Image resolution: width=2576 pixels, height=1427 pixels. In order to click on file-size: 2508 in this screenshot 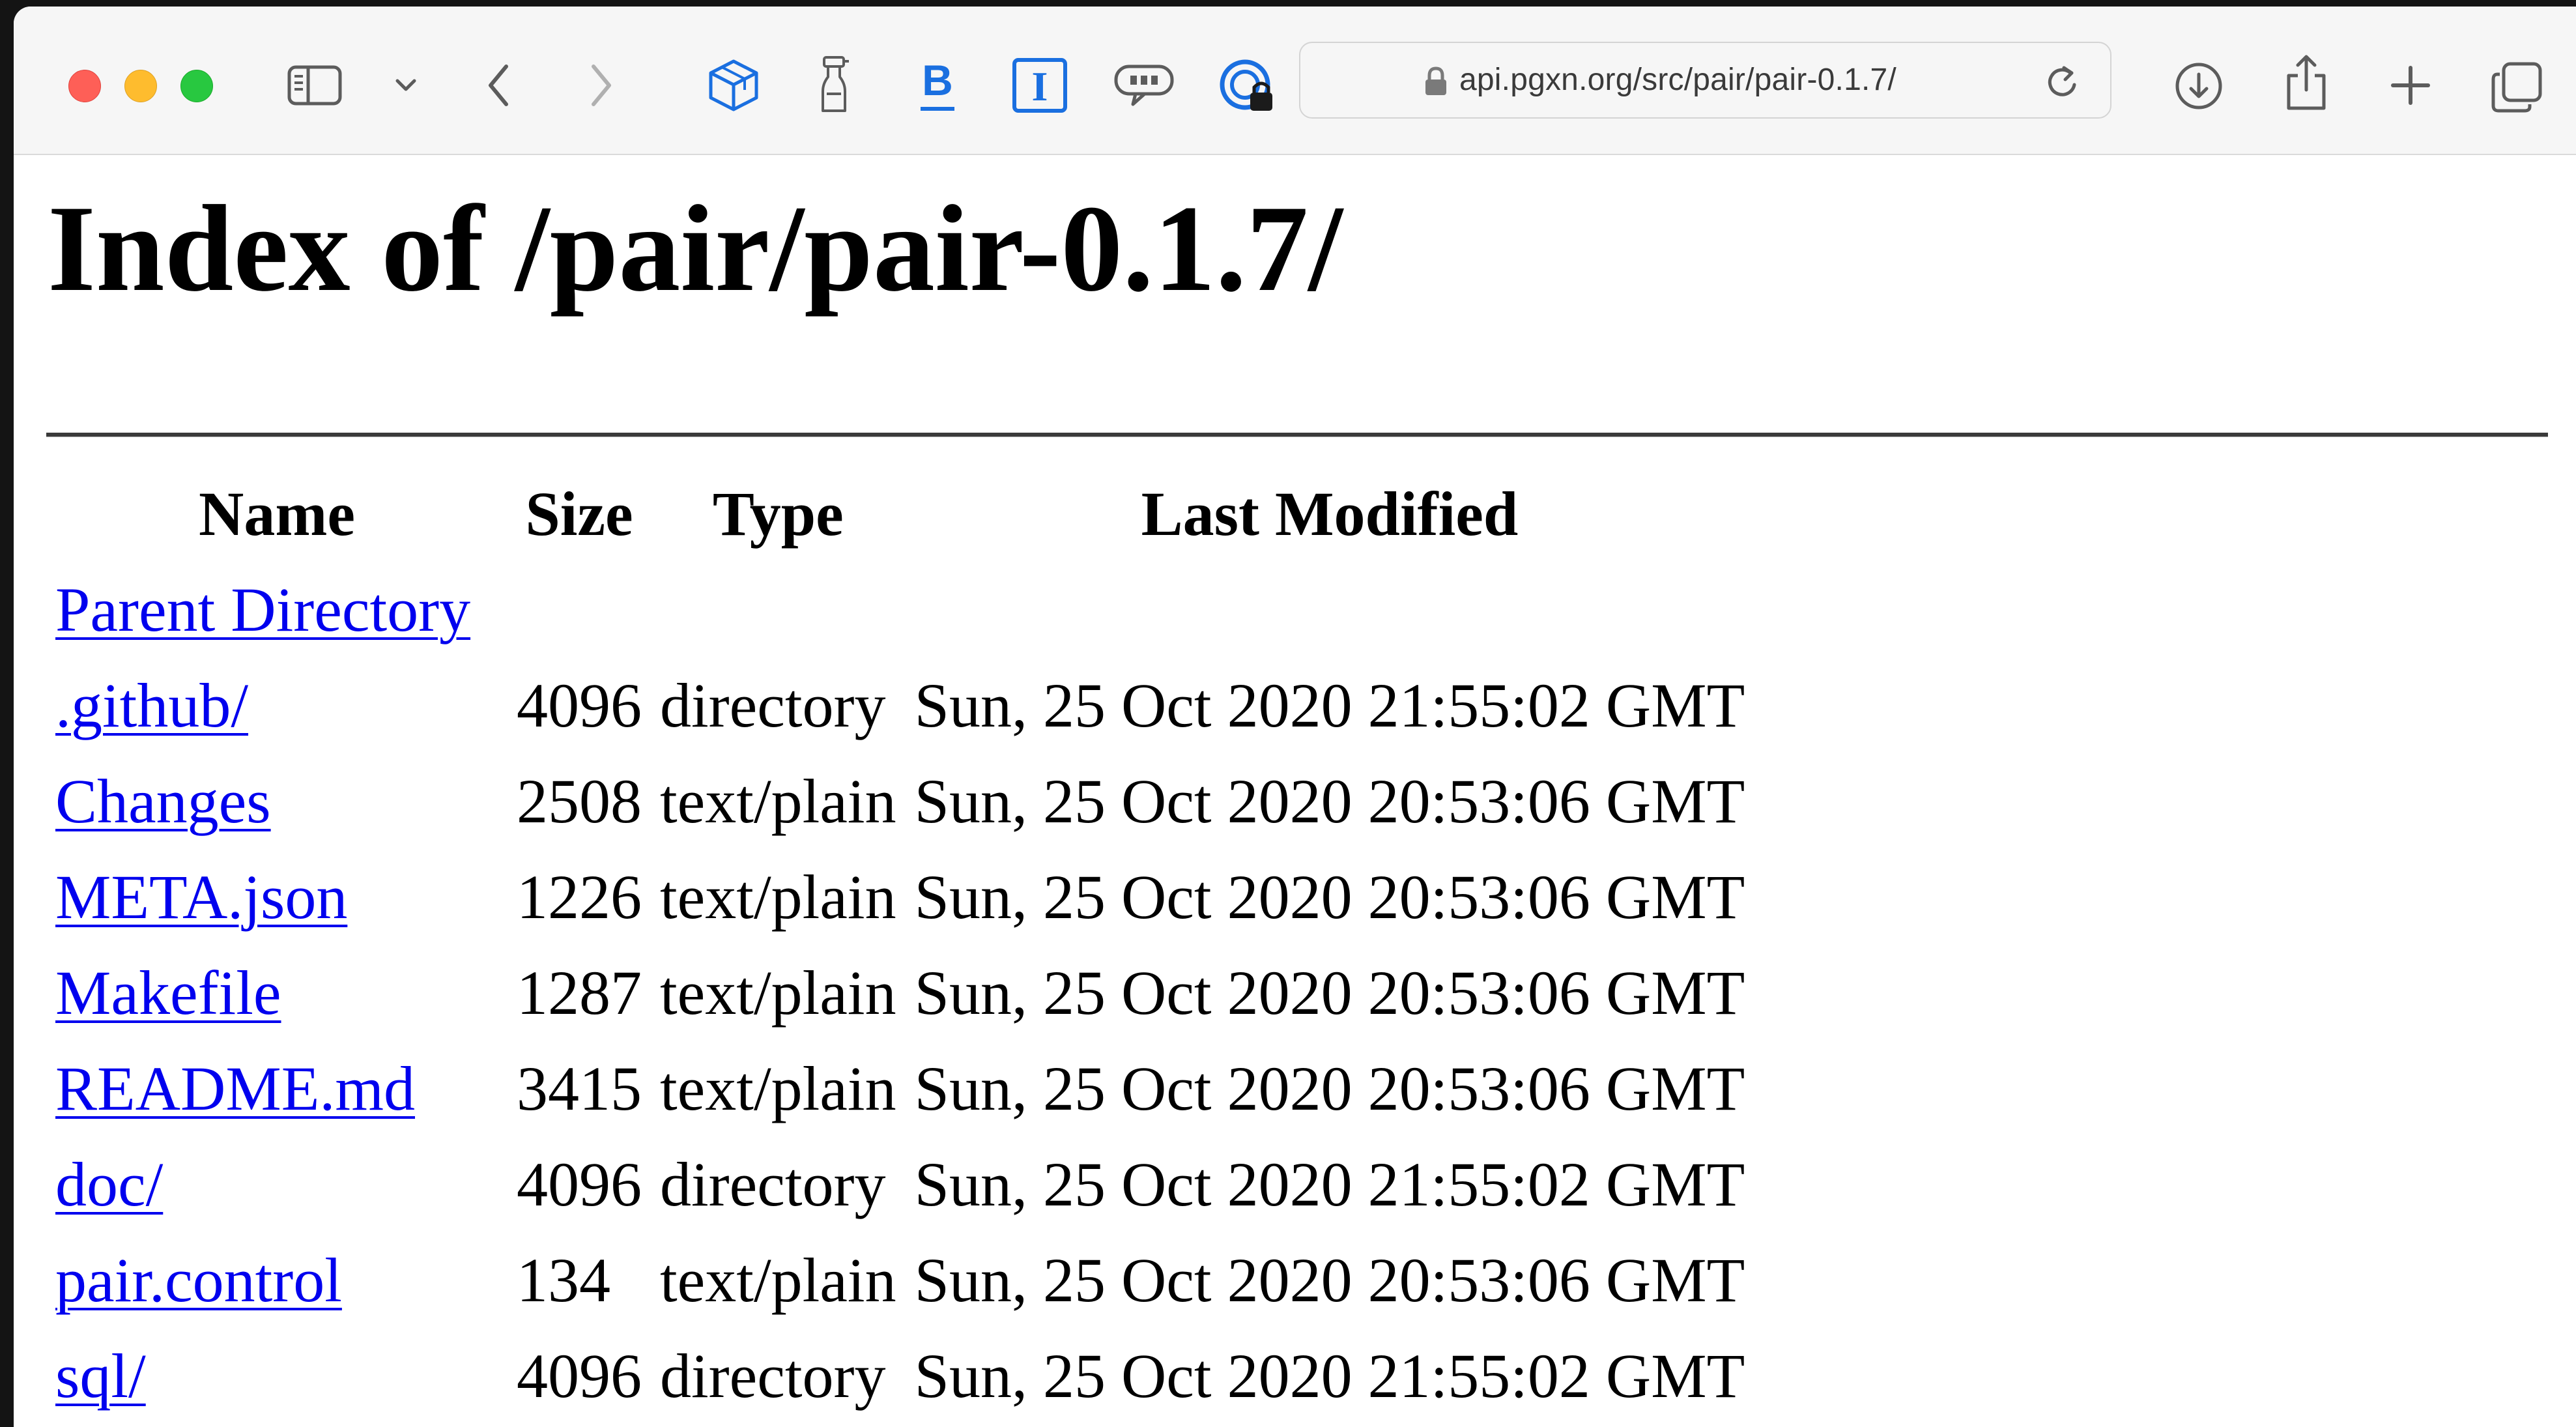, I will do `click(579, 801)`.